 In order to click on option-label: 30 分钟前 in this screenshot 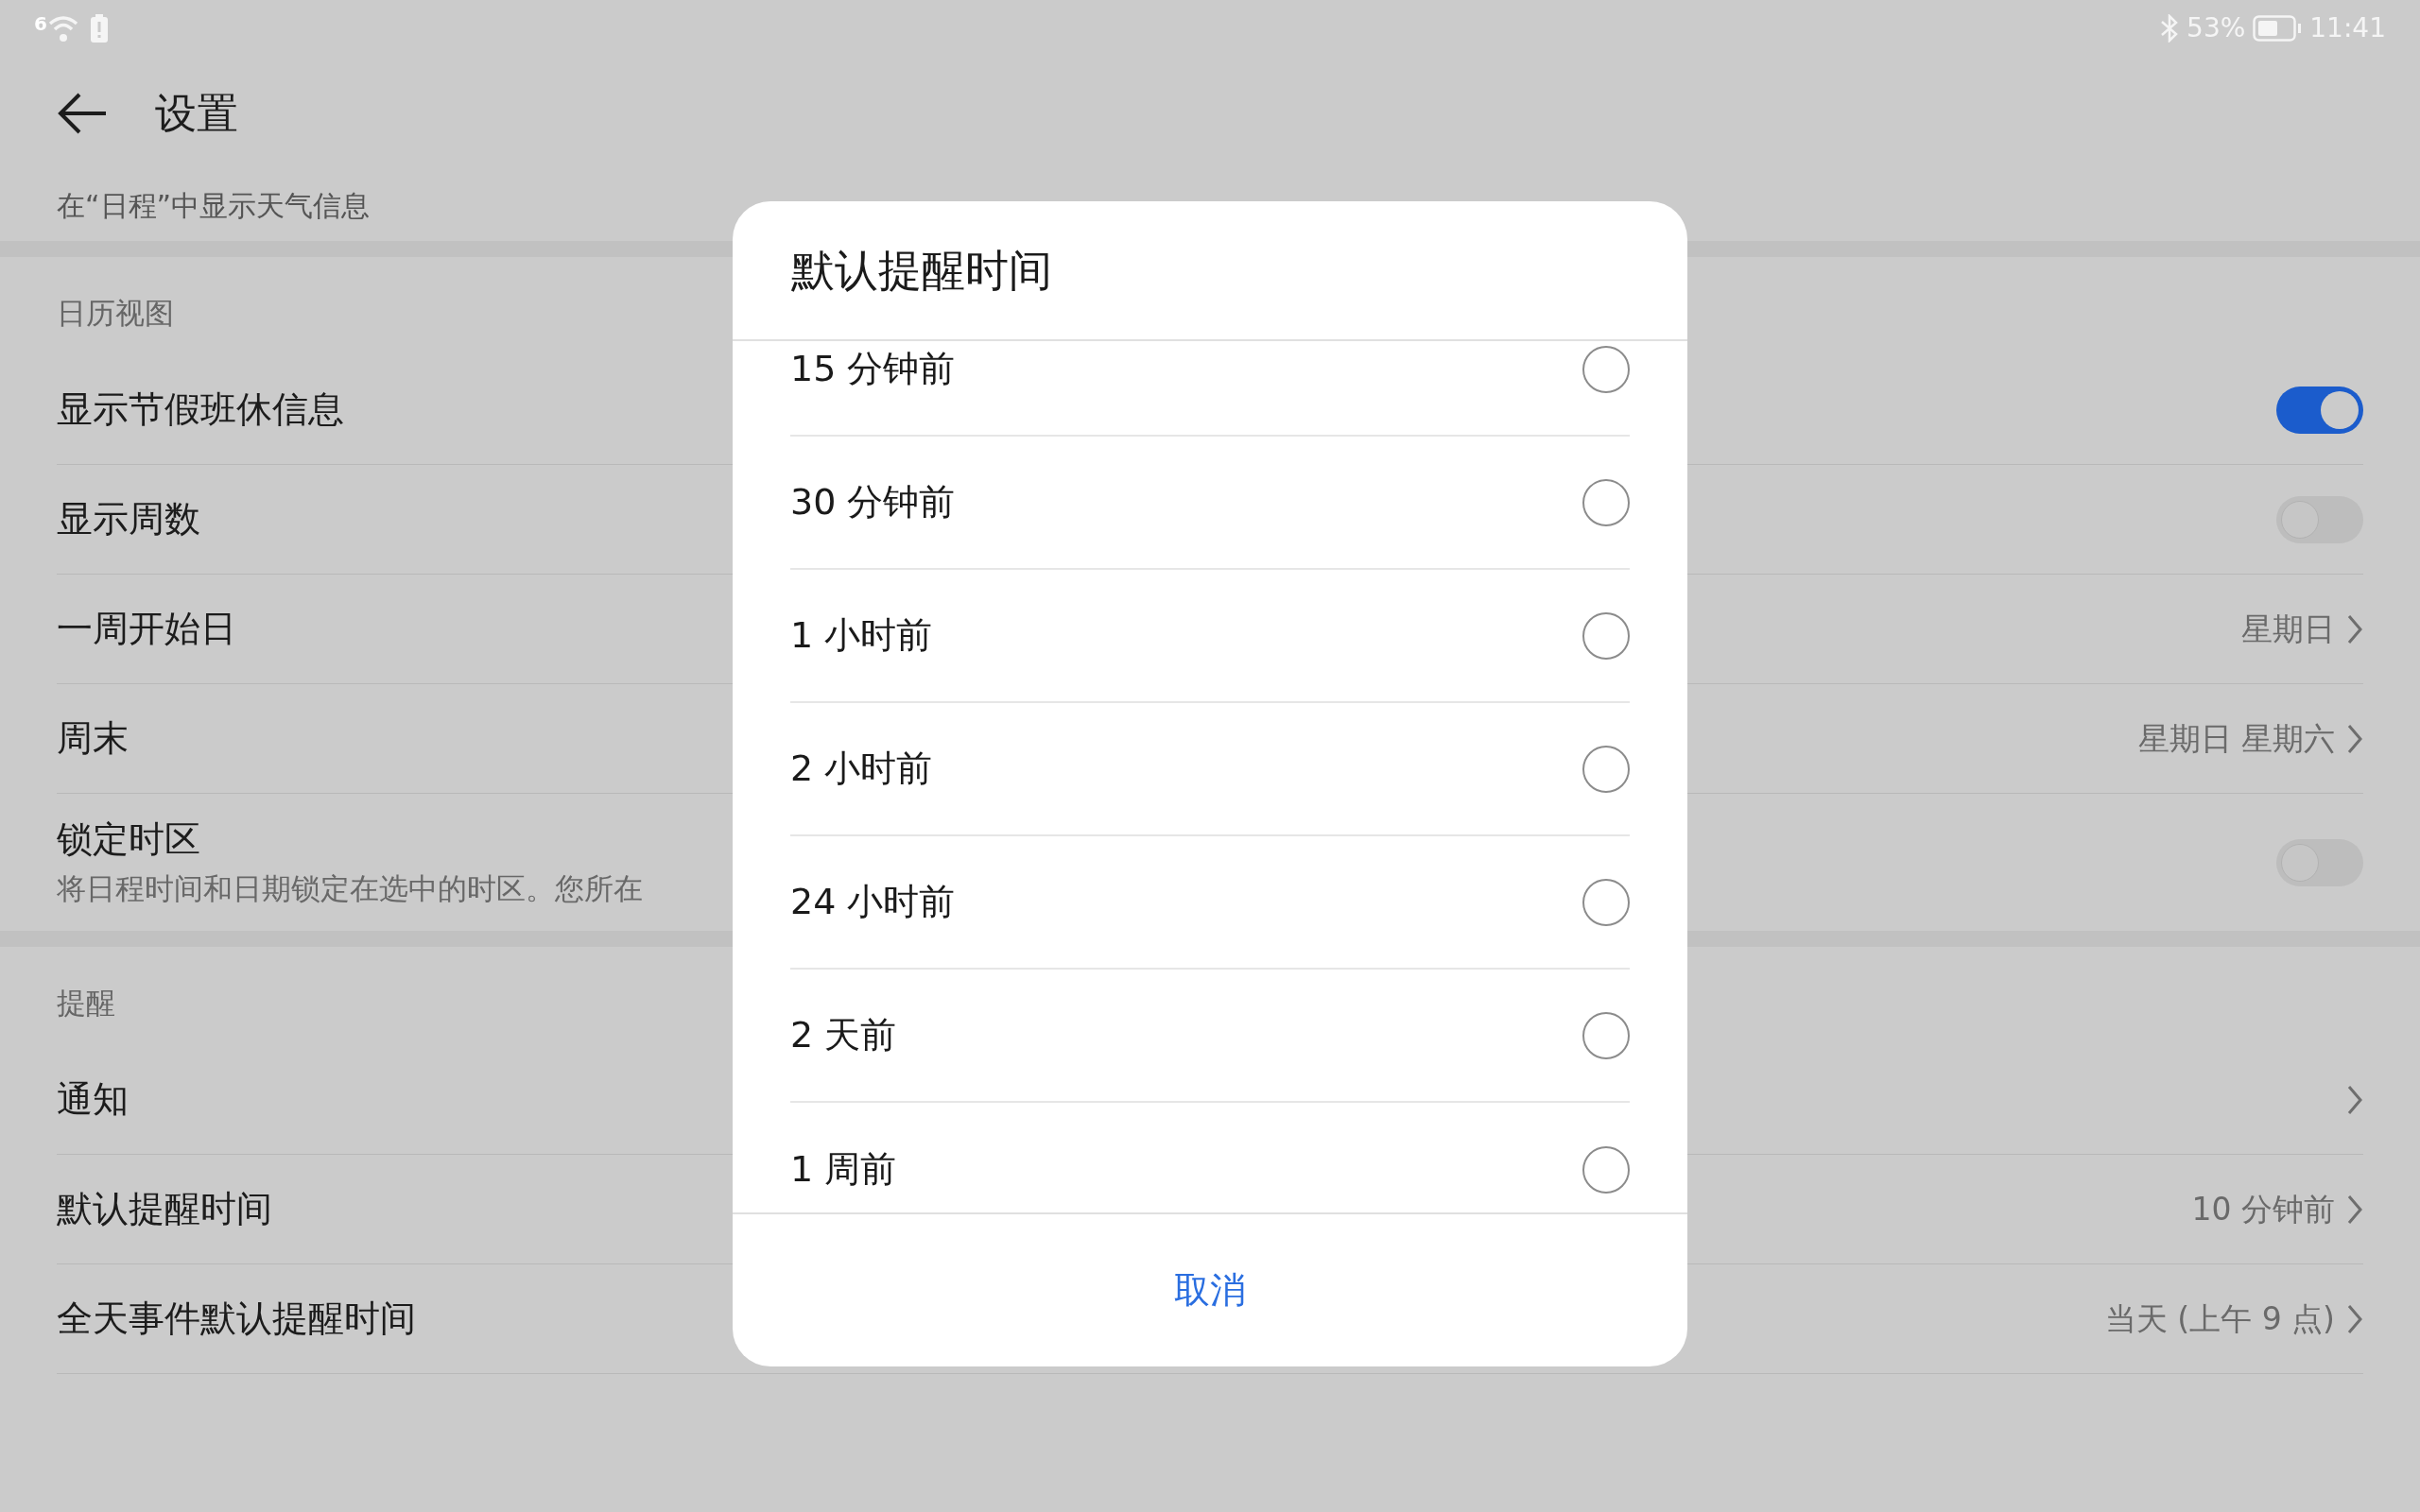, I will do `click(873, 502)`.